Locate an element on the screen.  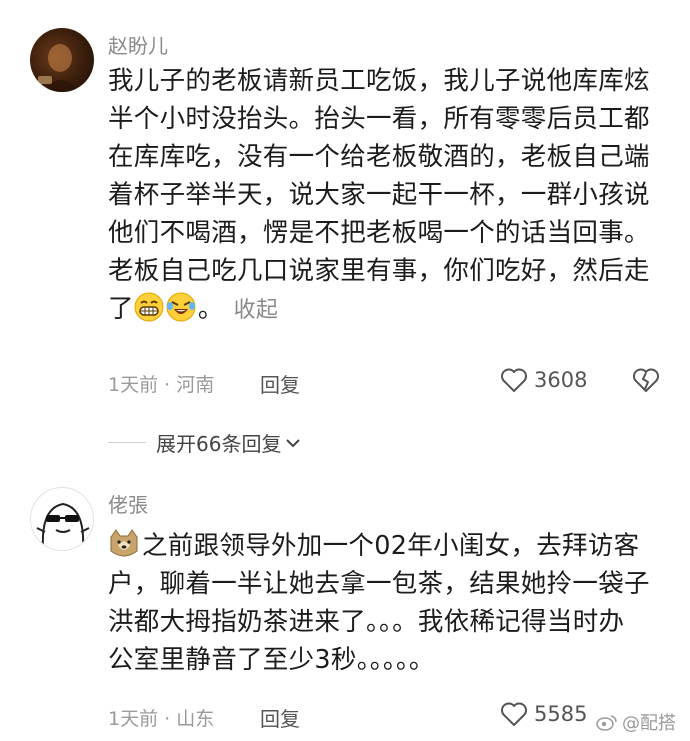
comment-text-line: 老板自己吃几口说家里有事，你们吃好，然后走 is located at coordinates (379, 271).